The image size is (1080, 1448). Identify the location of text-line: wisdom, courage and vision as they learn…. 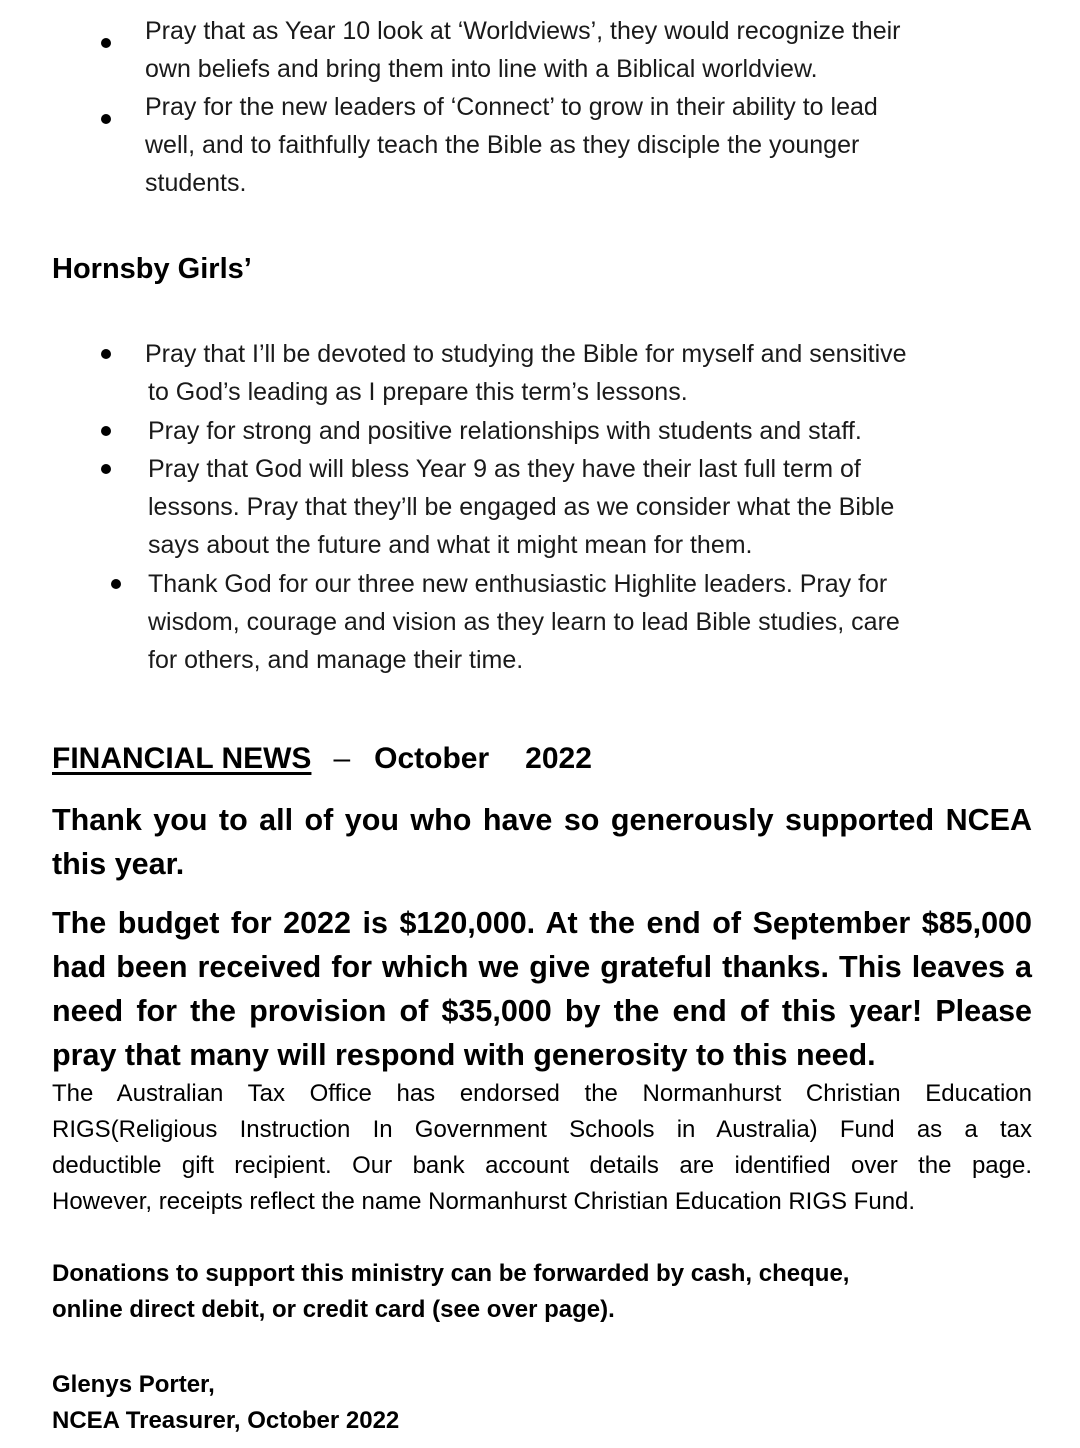
(524, 622).